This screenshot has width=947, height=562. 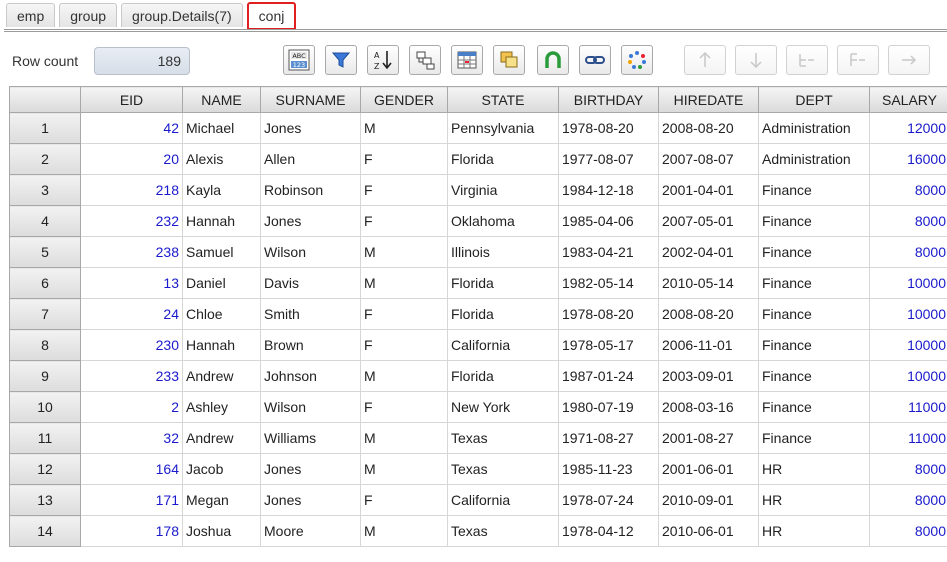 What do you see at coordinates (45, 500) in the screenshot?
I see `row-number: 13` at bounding box center [45, 500].